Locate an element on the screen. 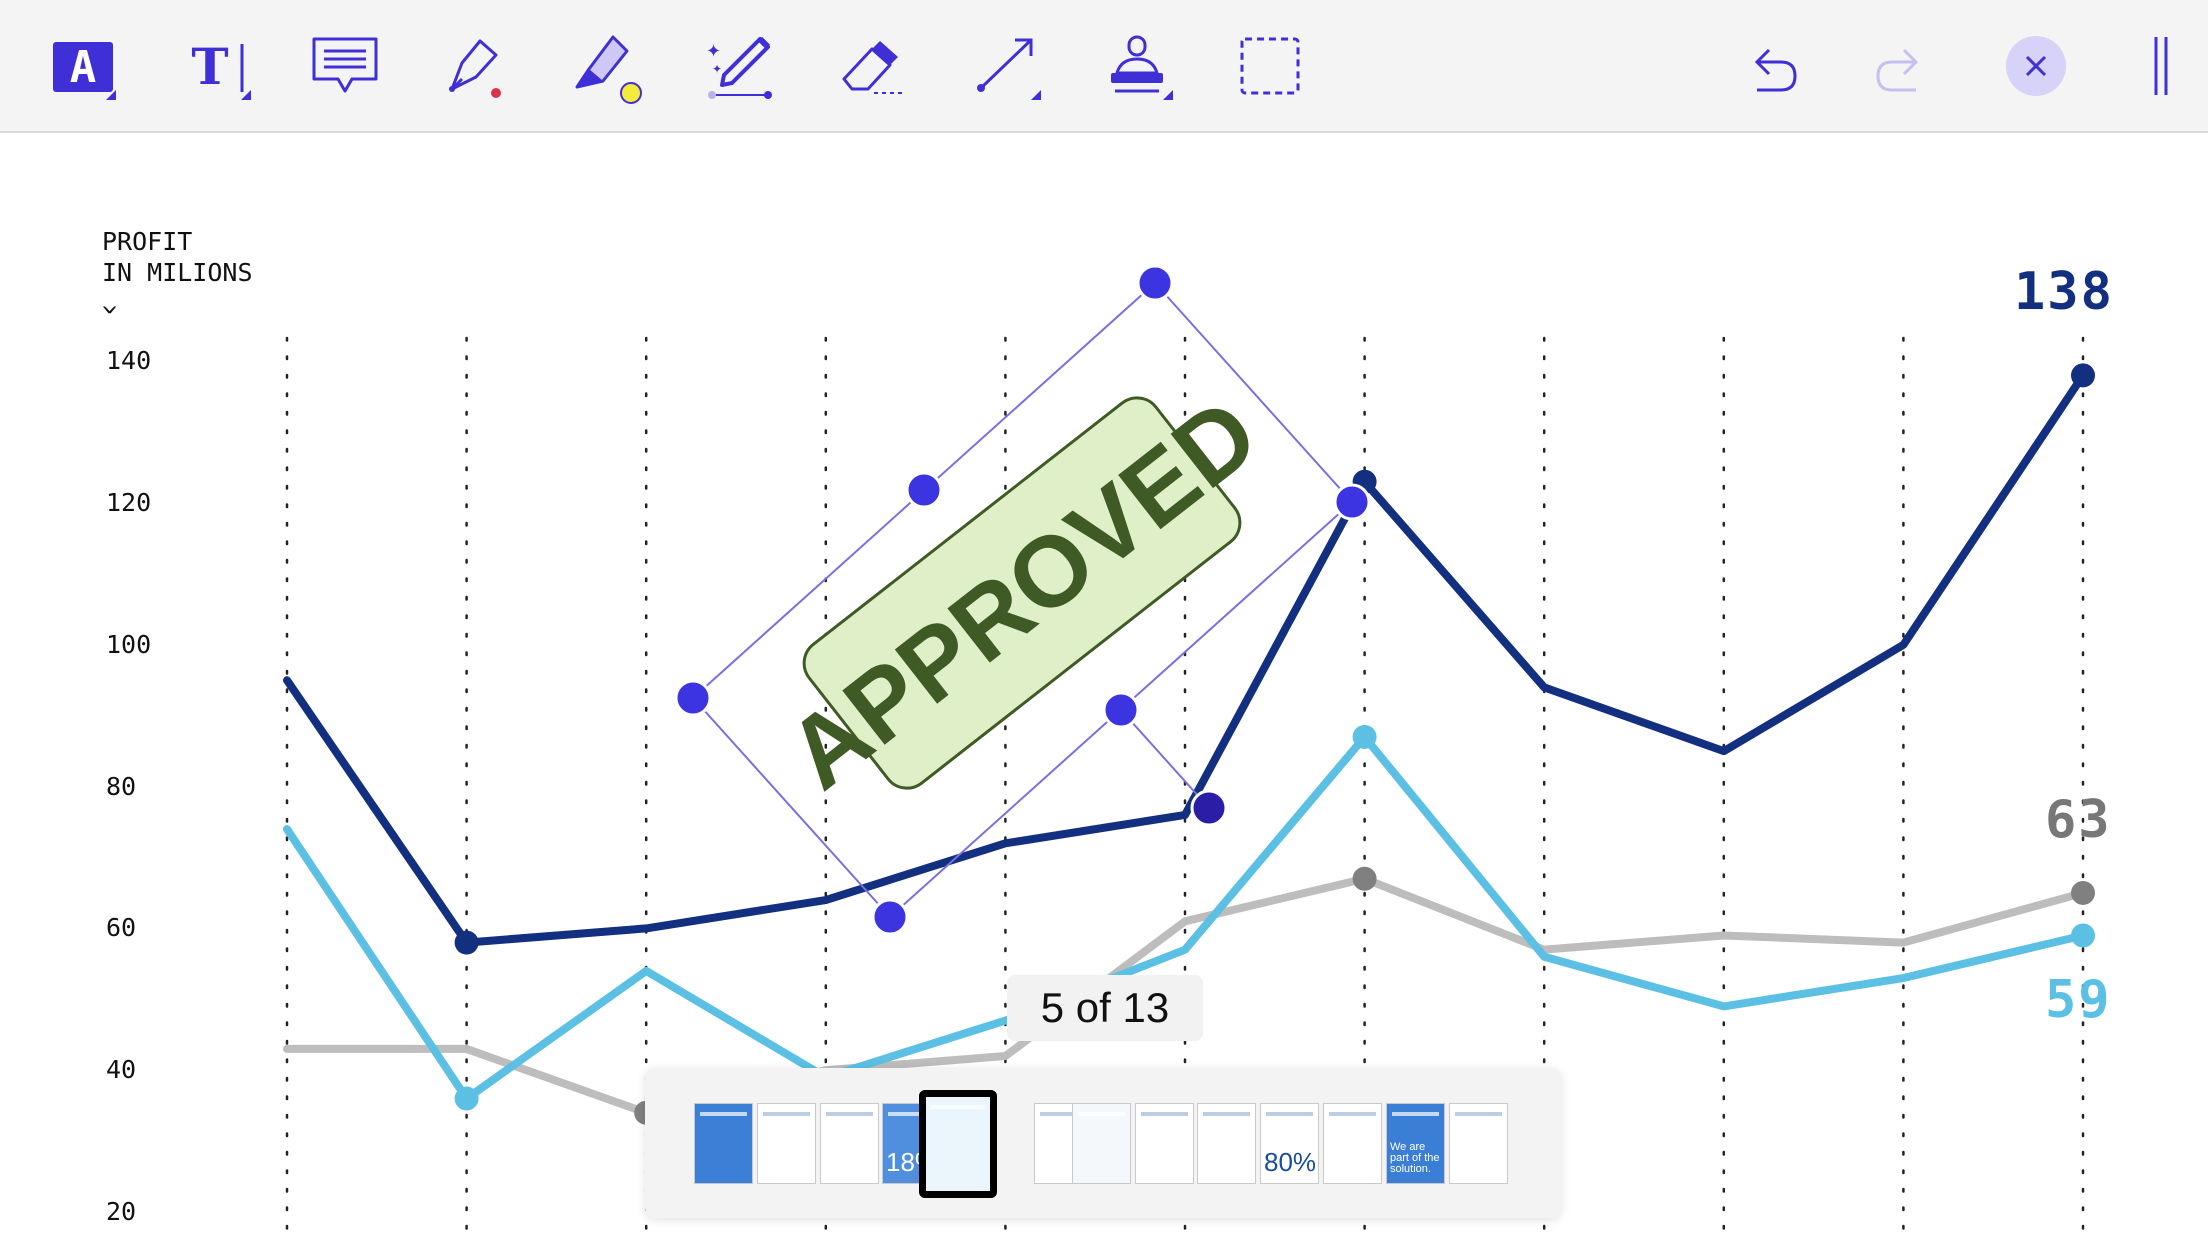 The width and height of the screenshot is (2208, 1242). y-tick-label: 80 is located at coordinates (121, 786).